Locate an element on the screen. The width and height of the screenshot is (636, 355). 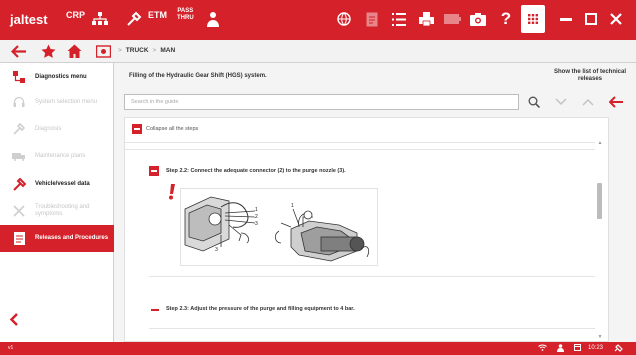
chevron-down-icon is located at coordinates (561, 102).